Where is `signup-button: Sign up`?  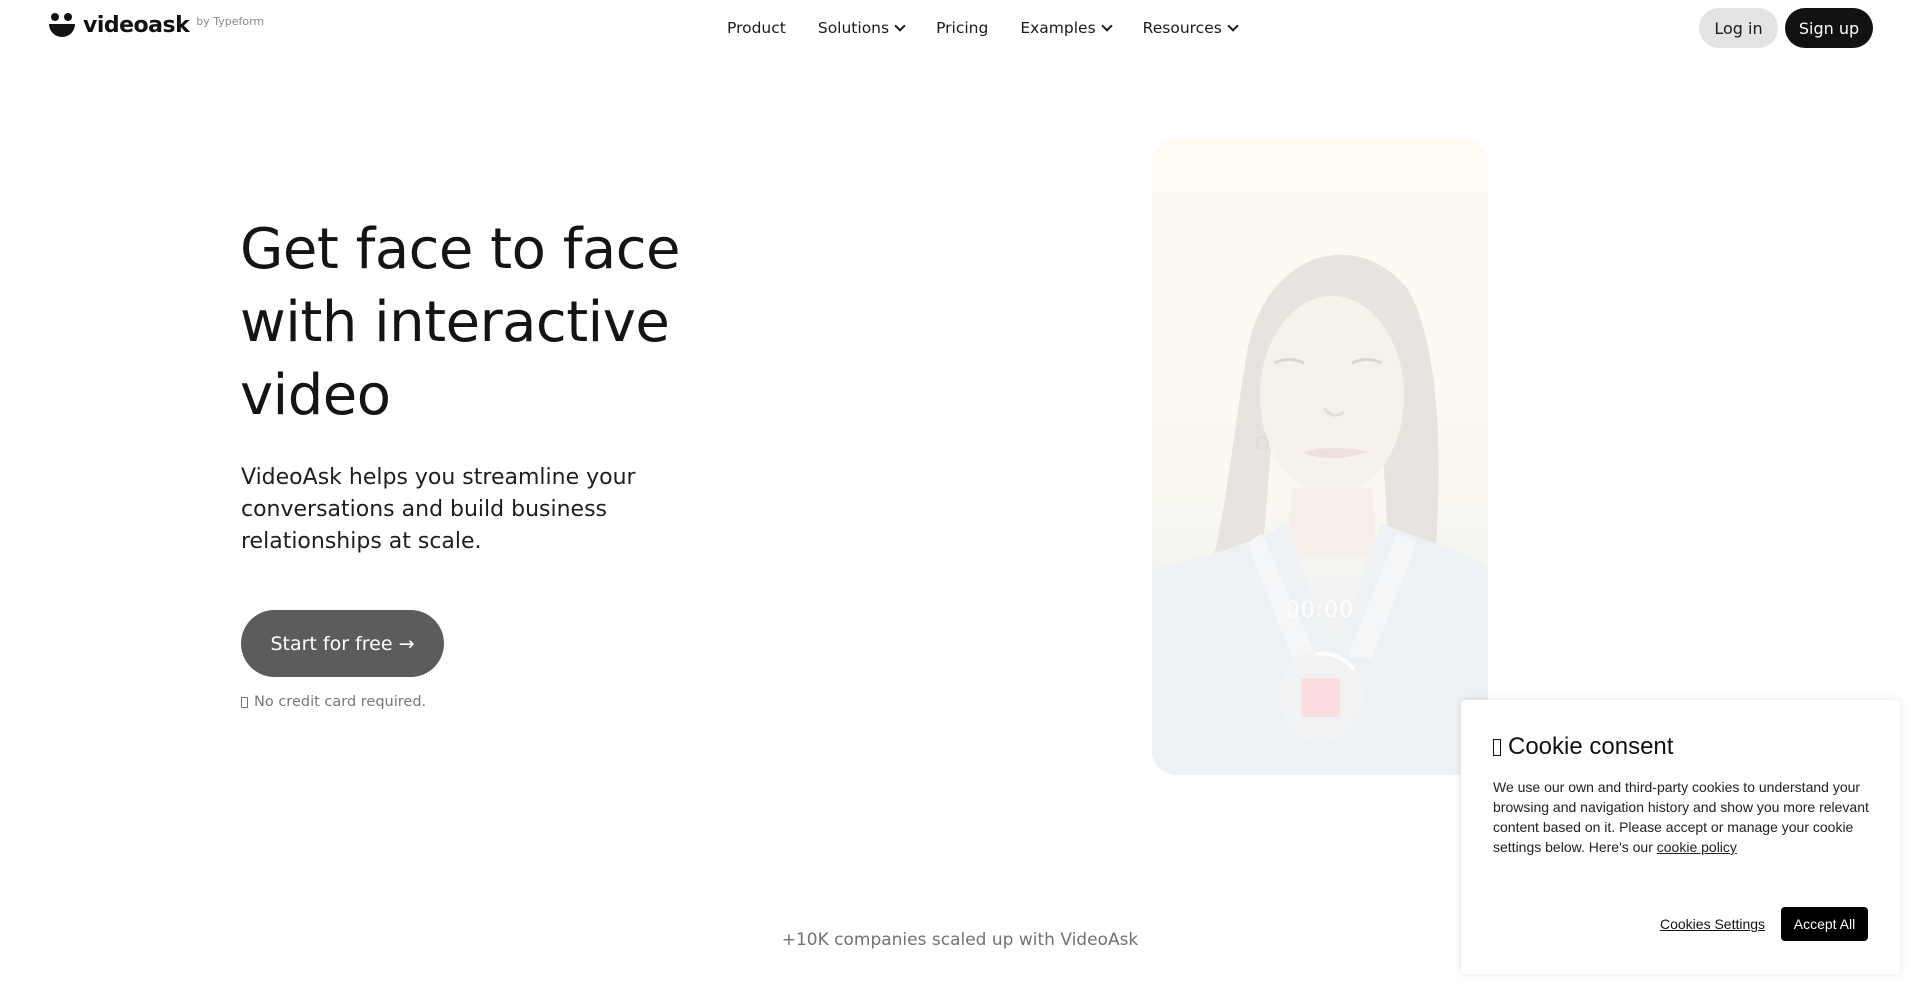
signup-button: Sign up is located at coordinates (1829, 28).